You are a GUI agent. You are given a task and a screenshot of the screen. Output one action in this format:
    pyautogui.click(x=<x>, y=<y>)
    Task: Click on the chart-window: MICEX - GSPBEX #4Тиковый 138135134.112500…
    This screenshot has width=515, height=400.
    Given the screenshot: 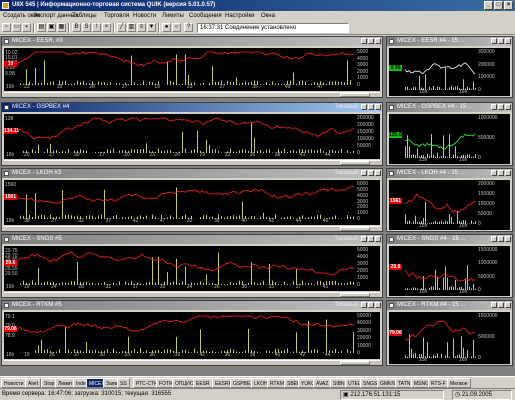 What is the action you would take?
    pyautogui.click(x=192, y=134)
    